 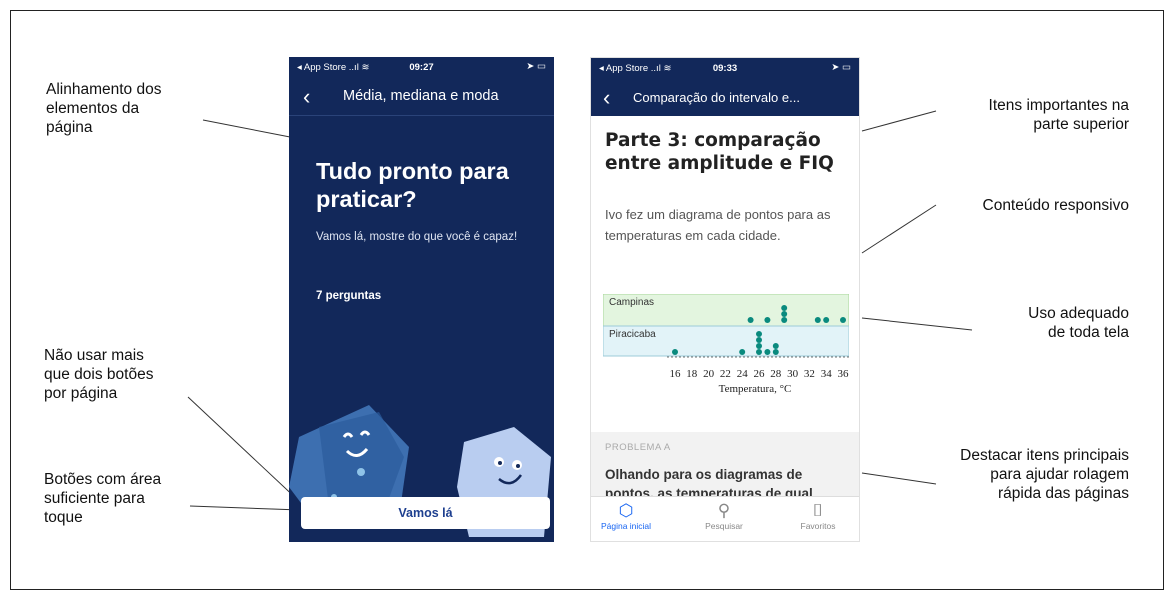 What do you see at coordinates (818, 510) in the screenshot?
I see `bookmark-icon: ⌷` at bounding box center [818, 510].